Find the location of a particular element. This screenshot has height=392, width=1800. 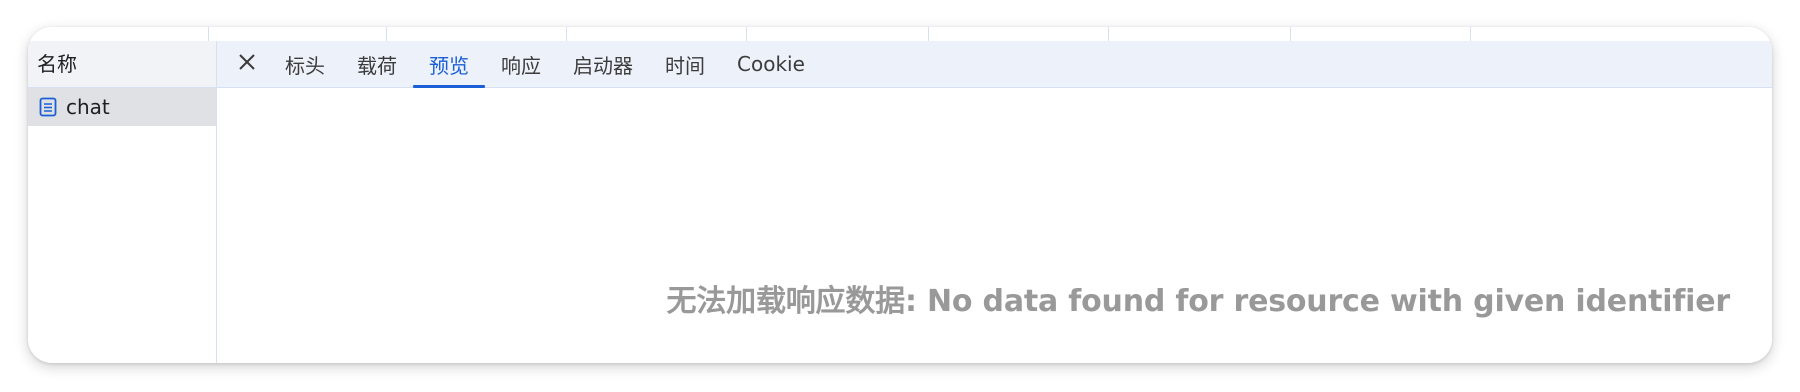

tab-headers: 标头 is located at coordinates (305, 64).